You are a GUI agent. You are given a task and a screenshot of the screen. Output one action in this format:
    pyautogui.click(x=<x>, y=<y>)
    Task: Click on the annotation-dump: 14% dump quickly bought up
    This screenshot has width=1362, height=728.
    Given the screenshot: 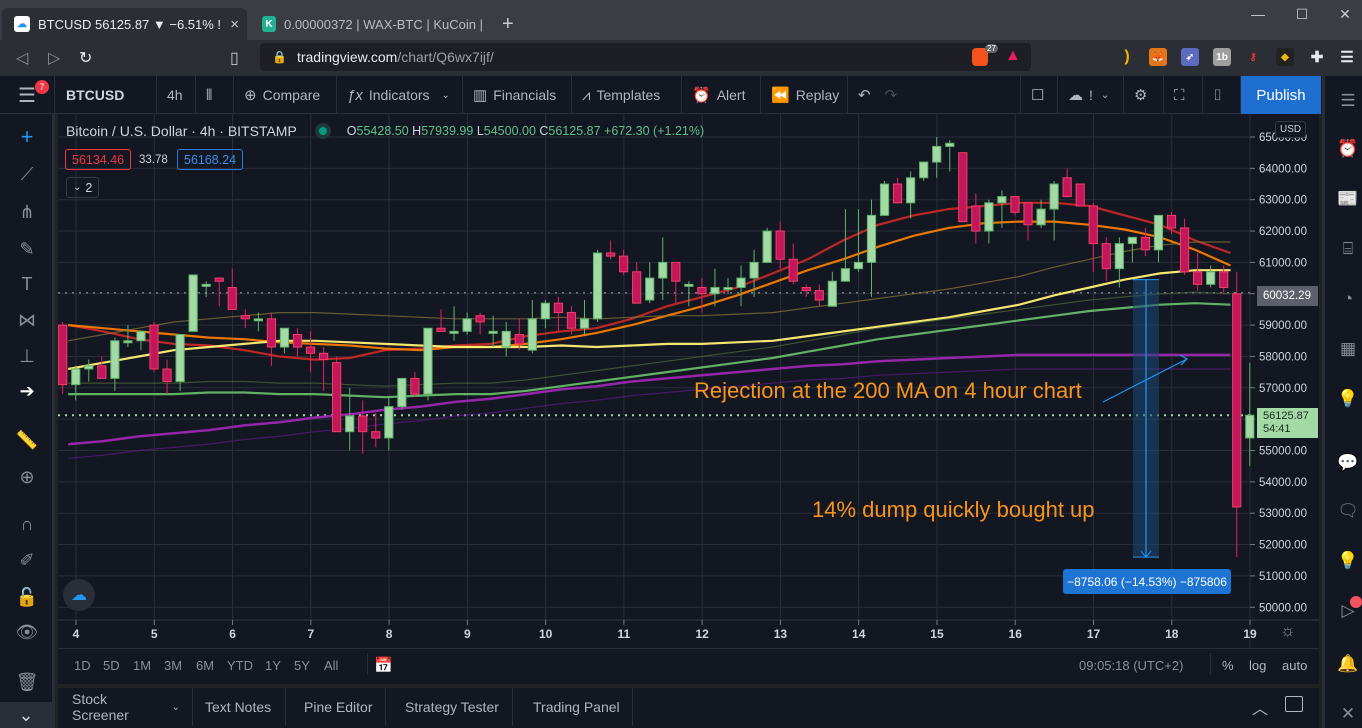 What is the action you would take?
    pyautogui.click(x=953, y=510)
    